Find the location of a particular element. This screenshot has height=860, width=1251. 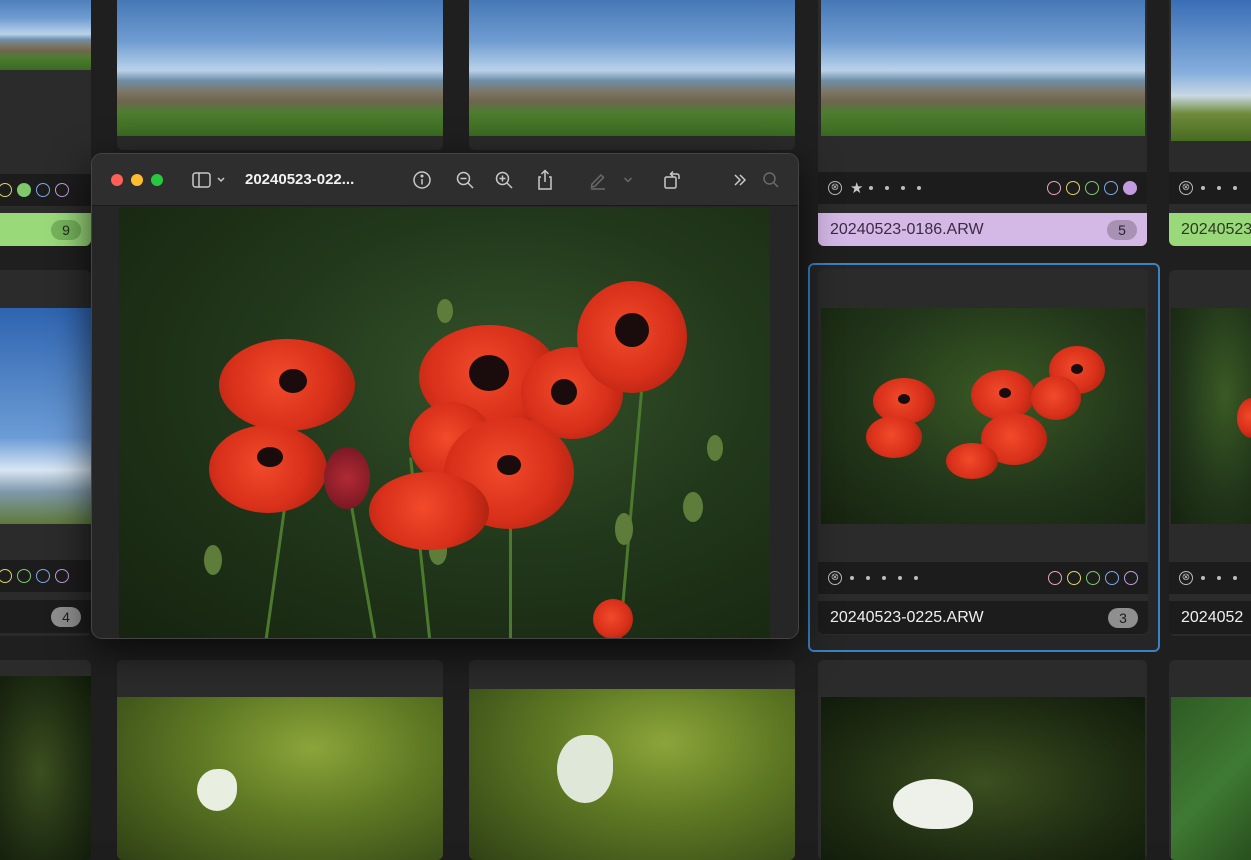

filename-bar: 20240523-0186.ARW 5 is located at coordinates (982, 229).